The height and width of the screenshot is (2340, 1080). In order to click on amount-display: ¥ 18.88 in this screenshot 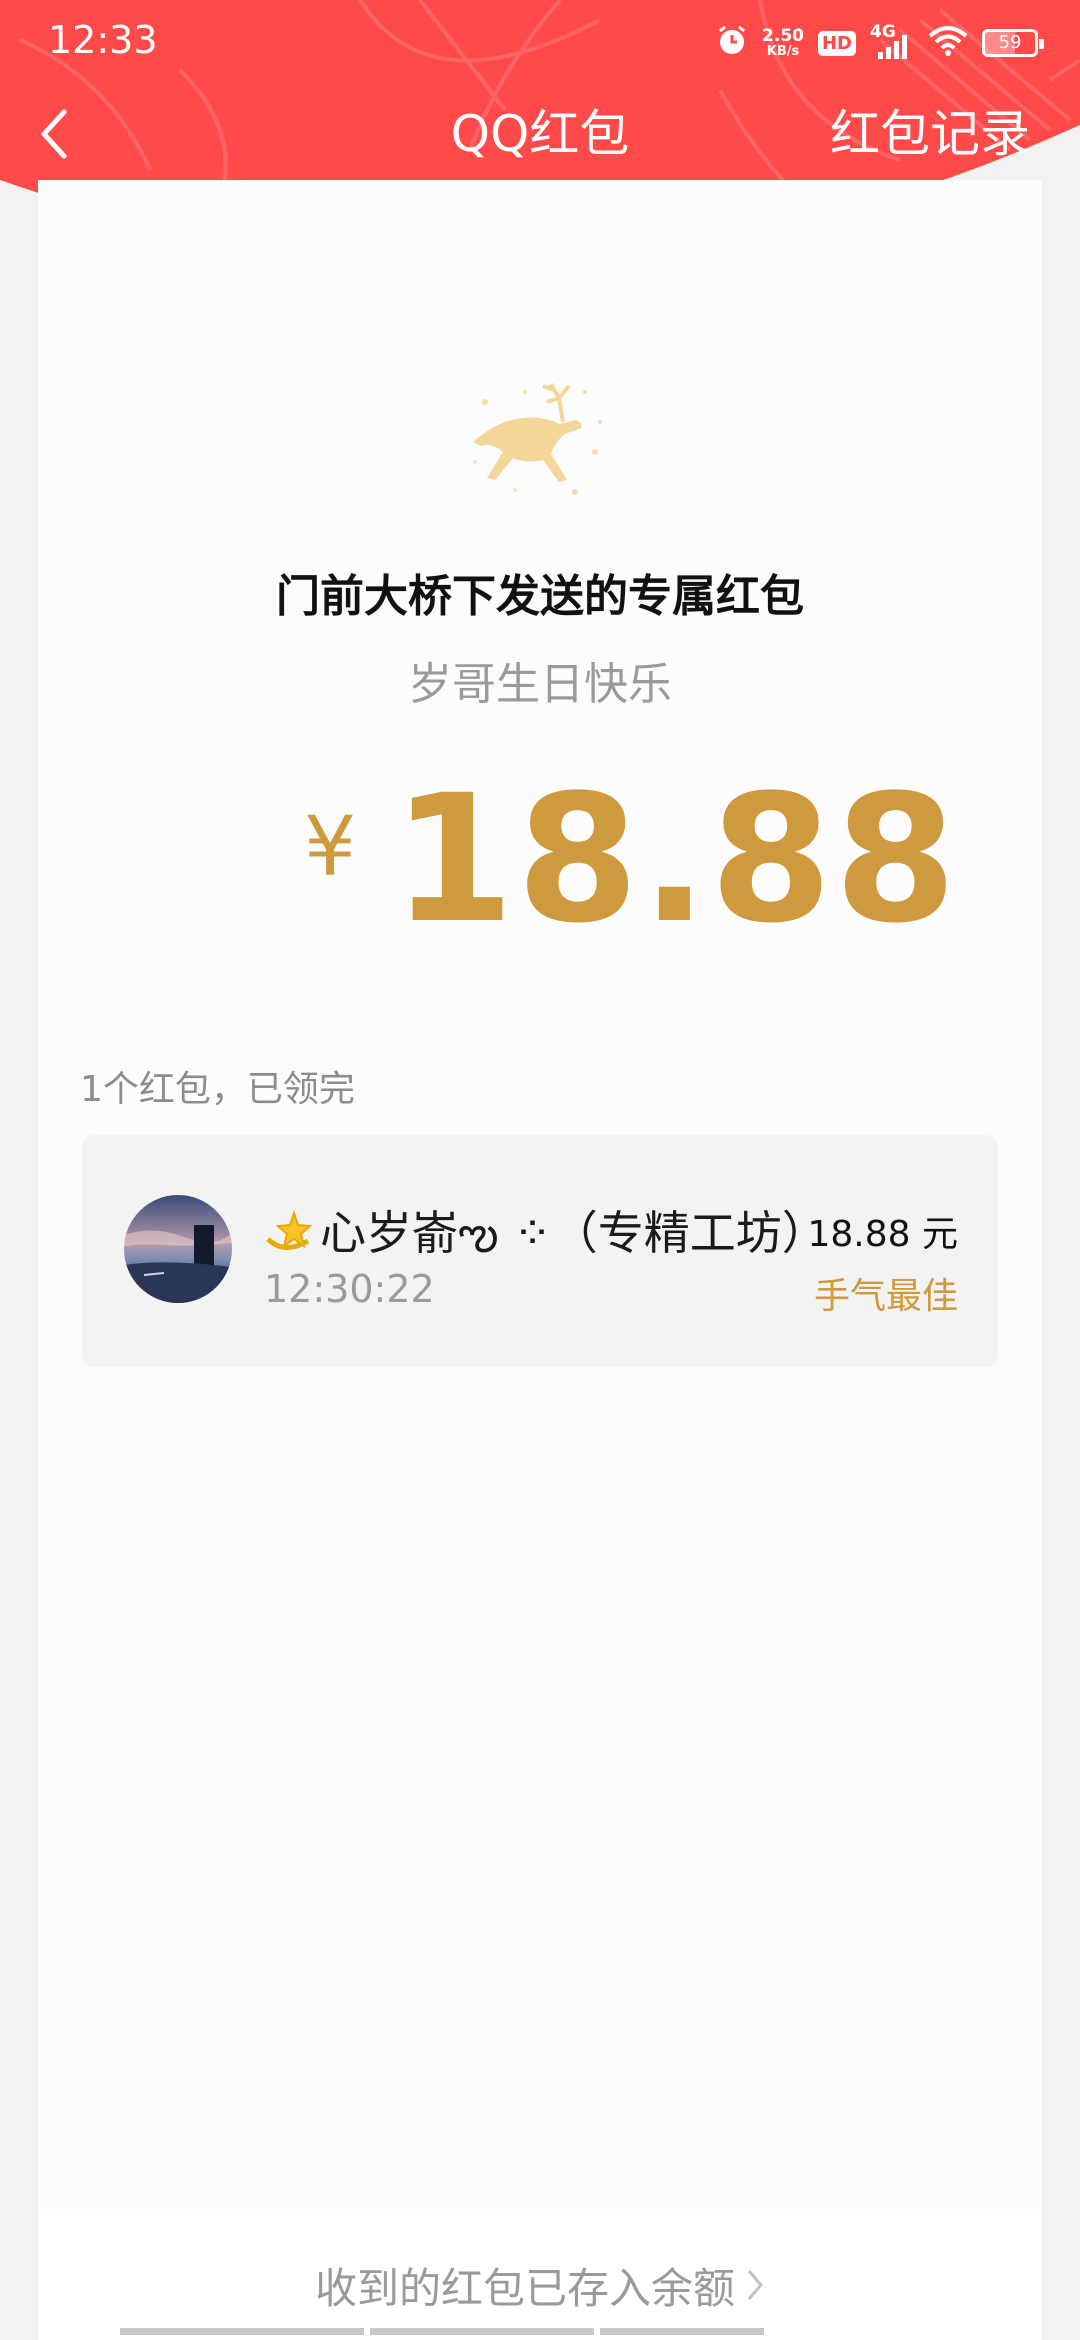, I will do `click(540, 860)`.